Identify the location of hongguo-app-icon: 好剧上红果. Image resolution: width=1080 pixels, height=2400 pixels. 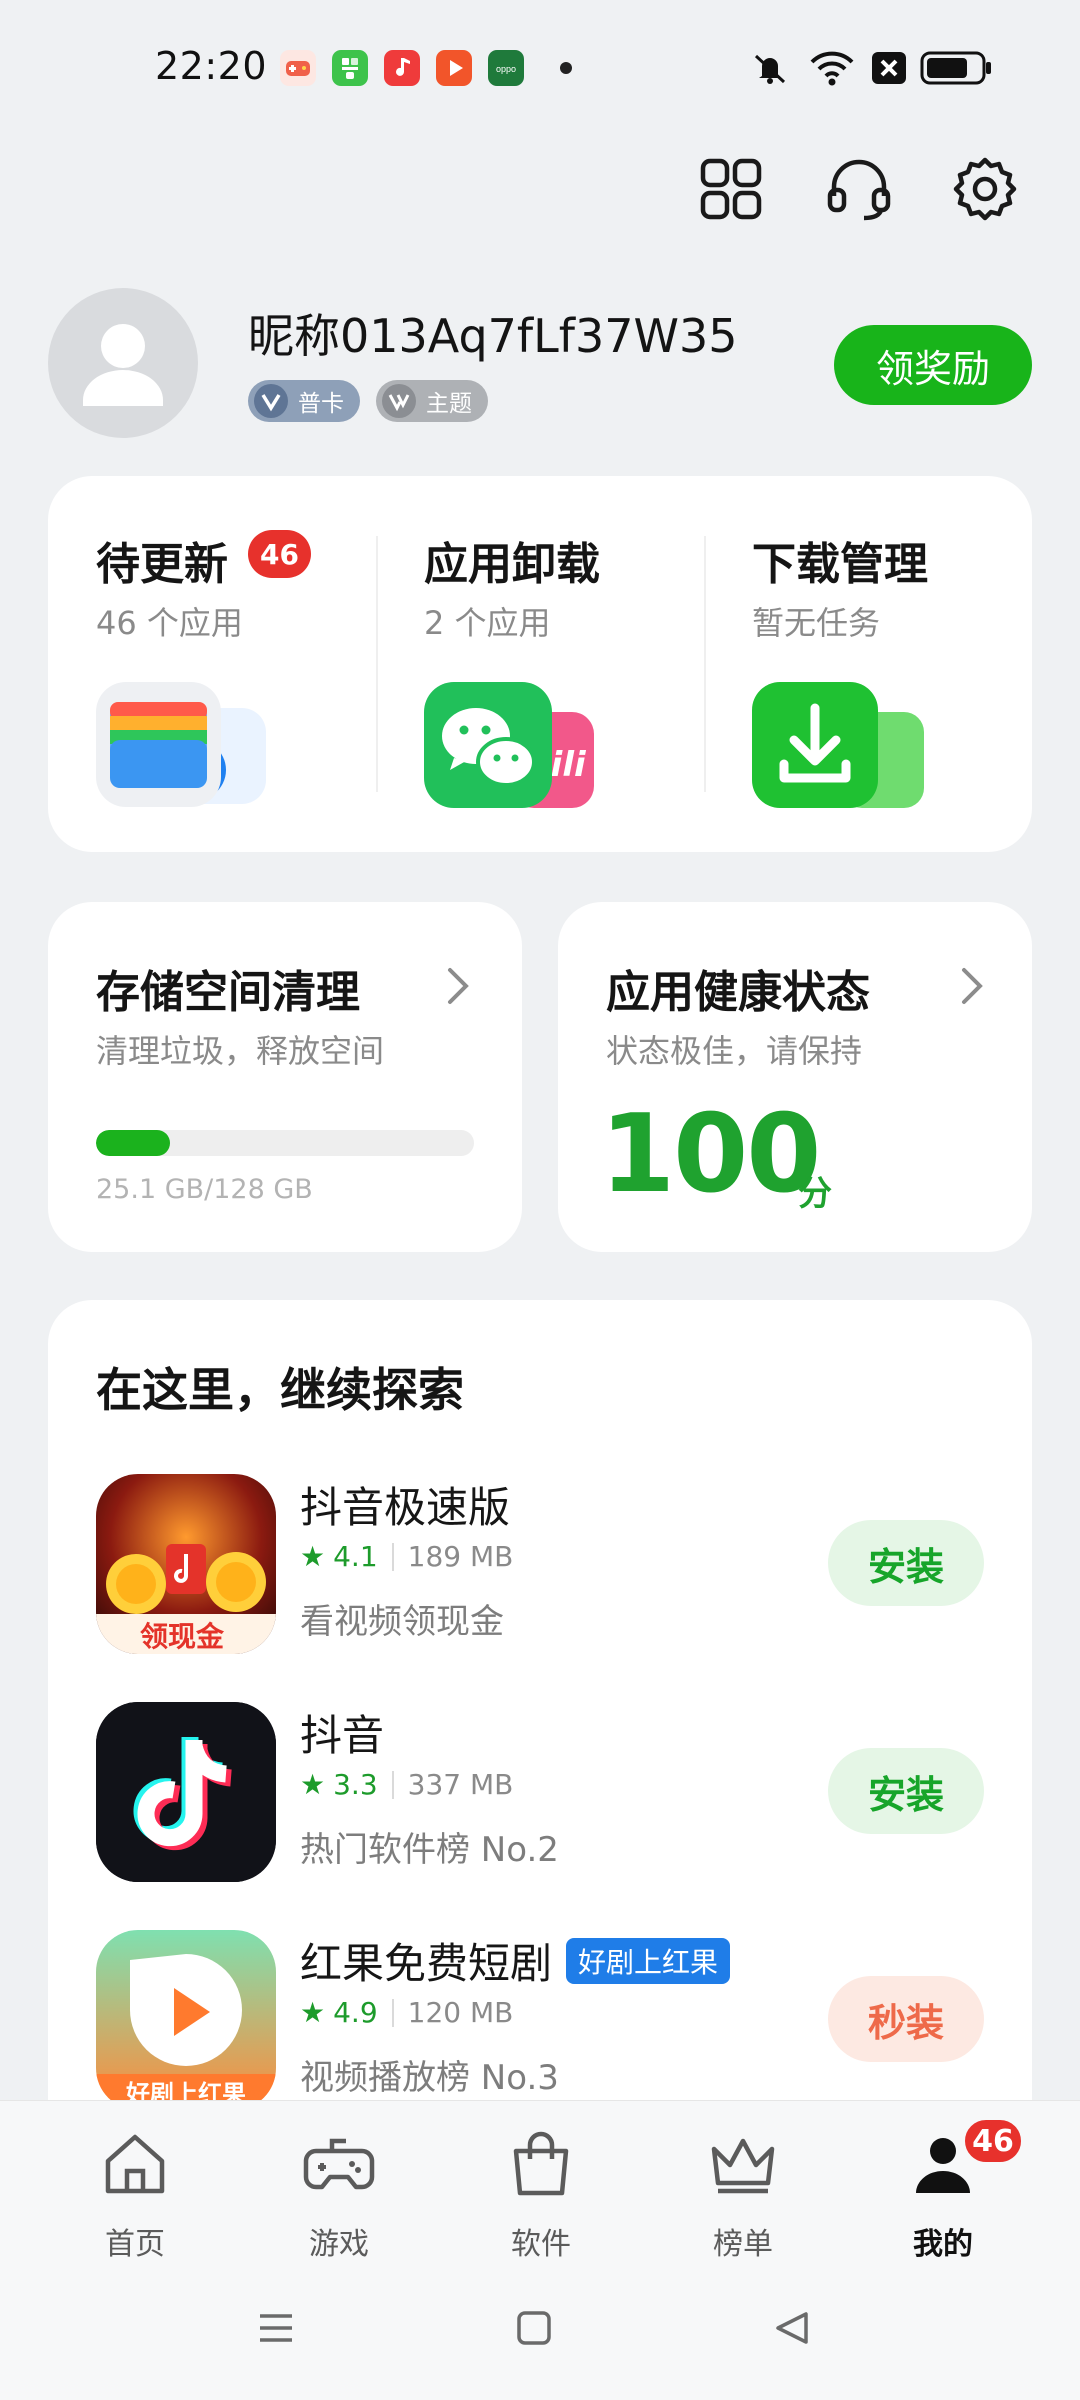
(186, 2020).